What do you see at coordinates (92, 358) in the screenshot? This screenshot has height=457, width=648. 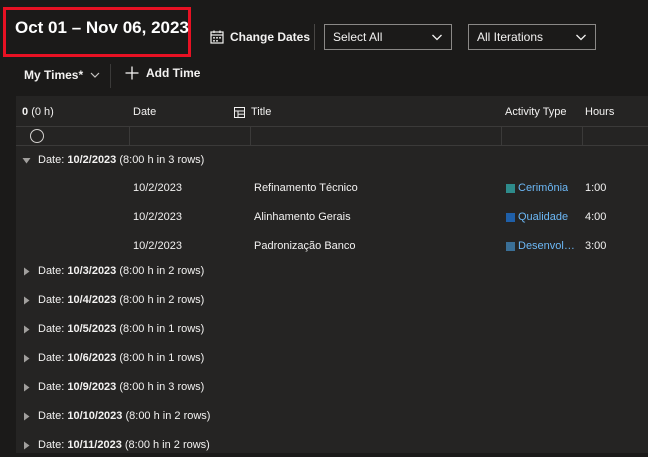 I see `group-date: 10/6/2023` at bounding box center [92, 358].